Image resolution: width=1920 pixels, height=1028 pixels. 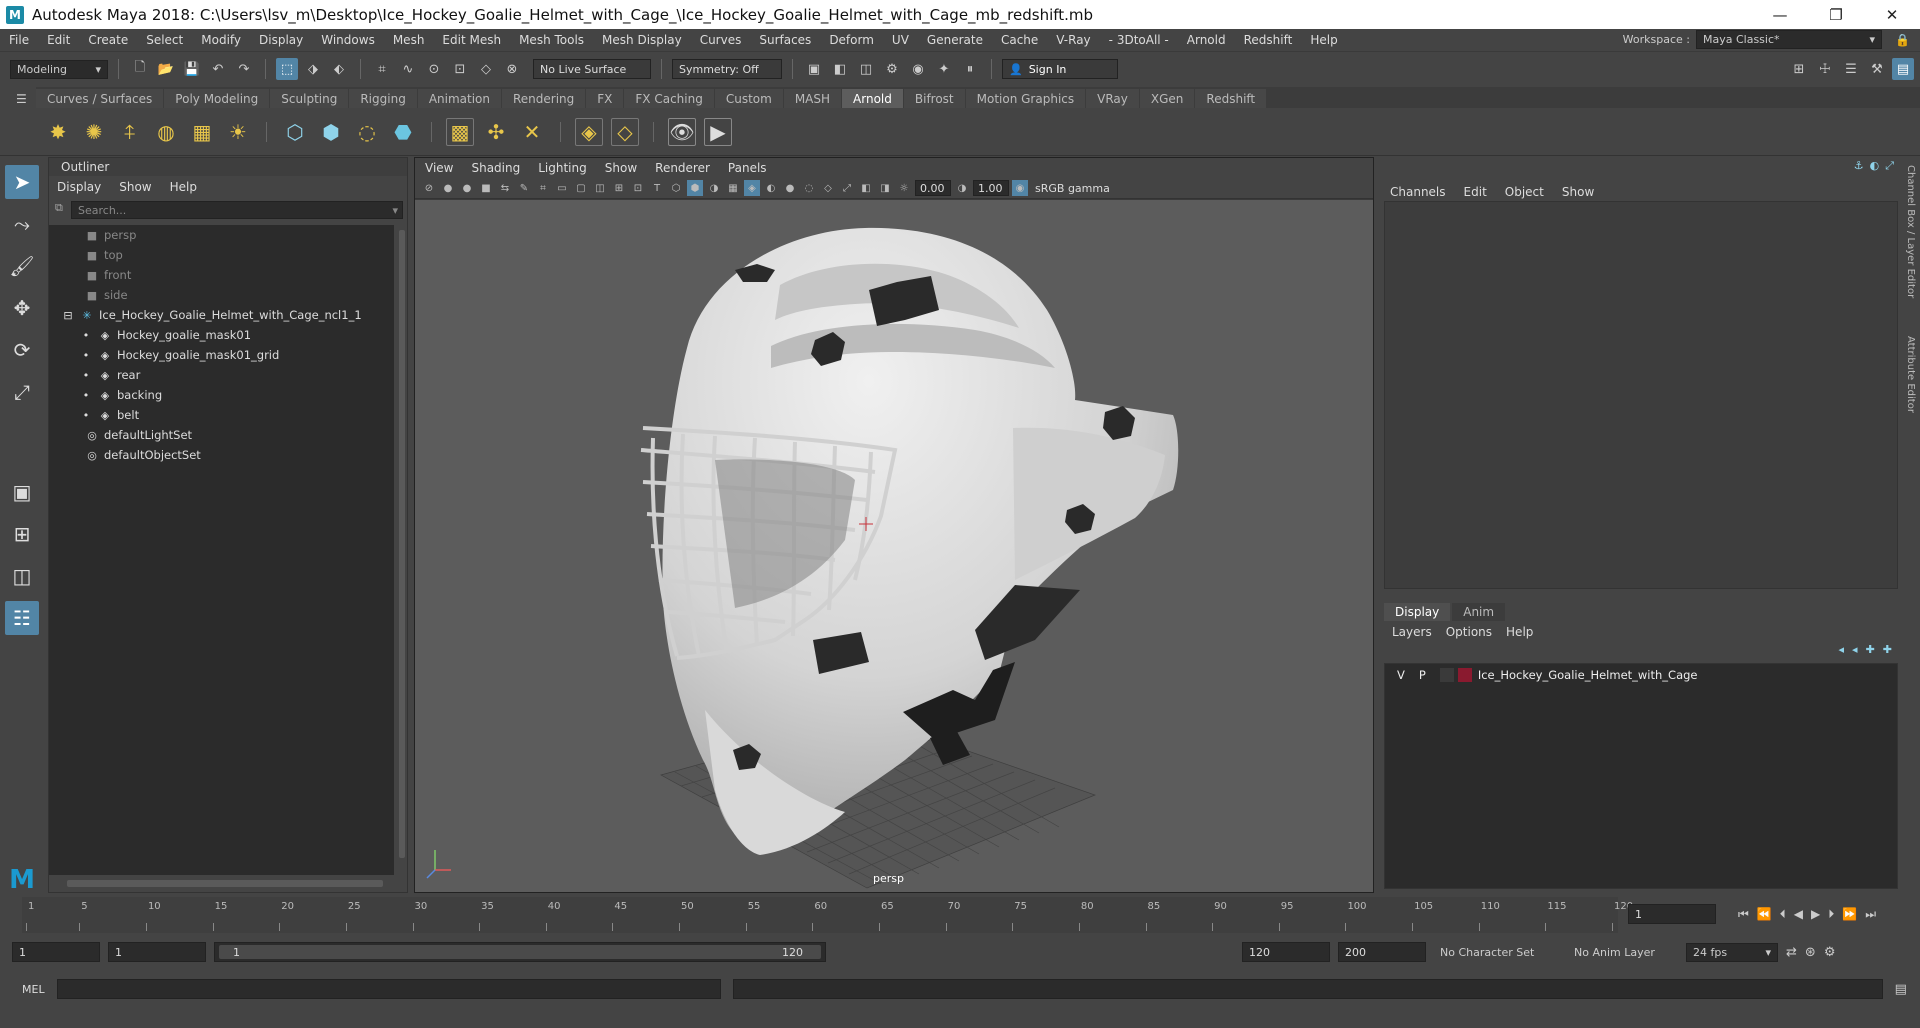 I want to click on redo-icon: ↷, so click(x=244, y=69).